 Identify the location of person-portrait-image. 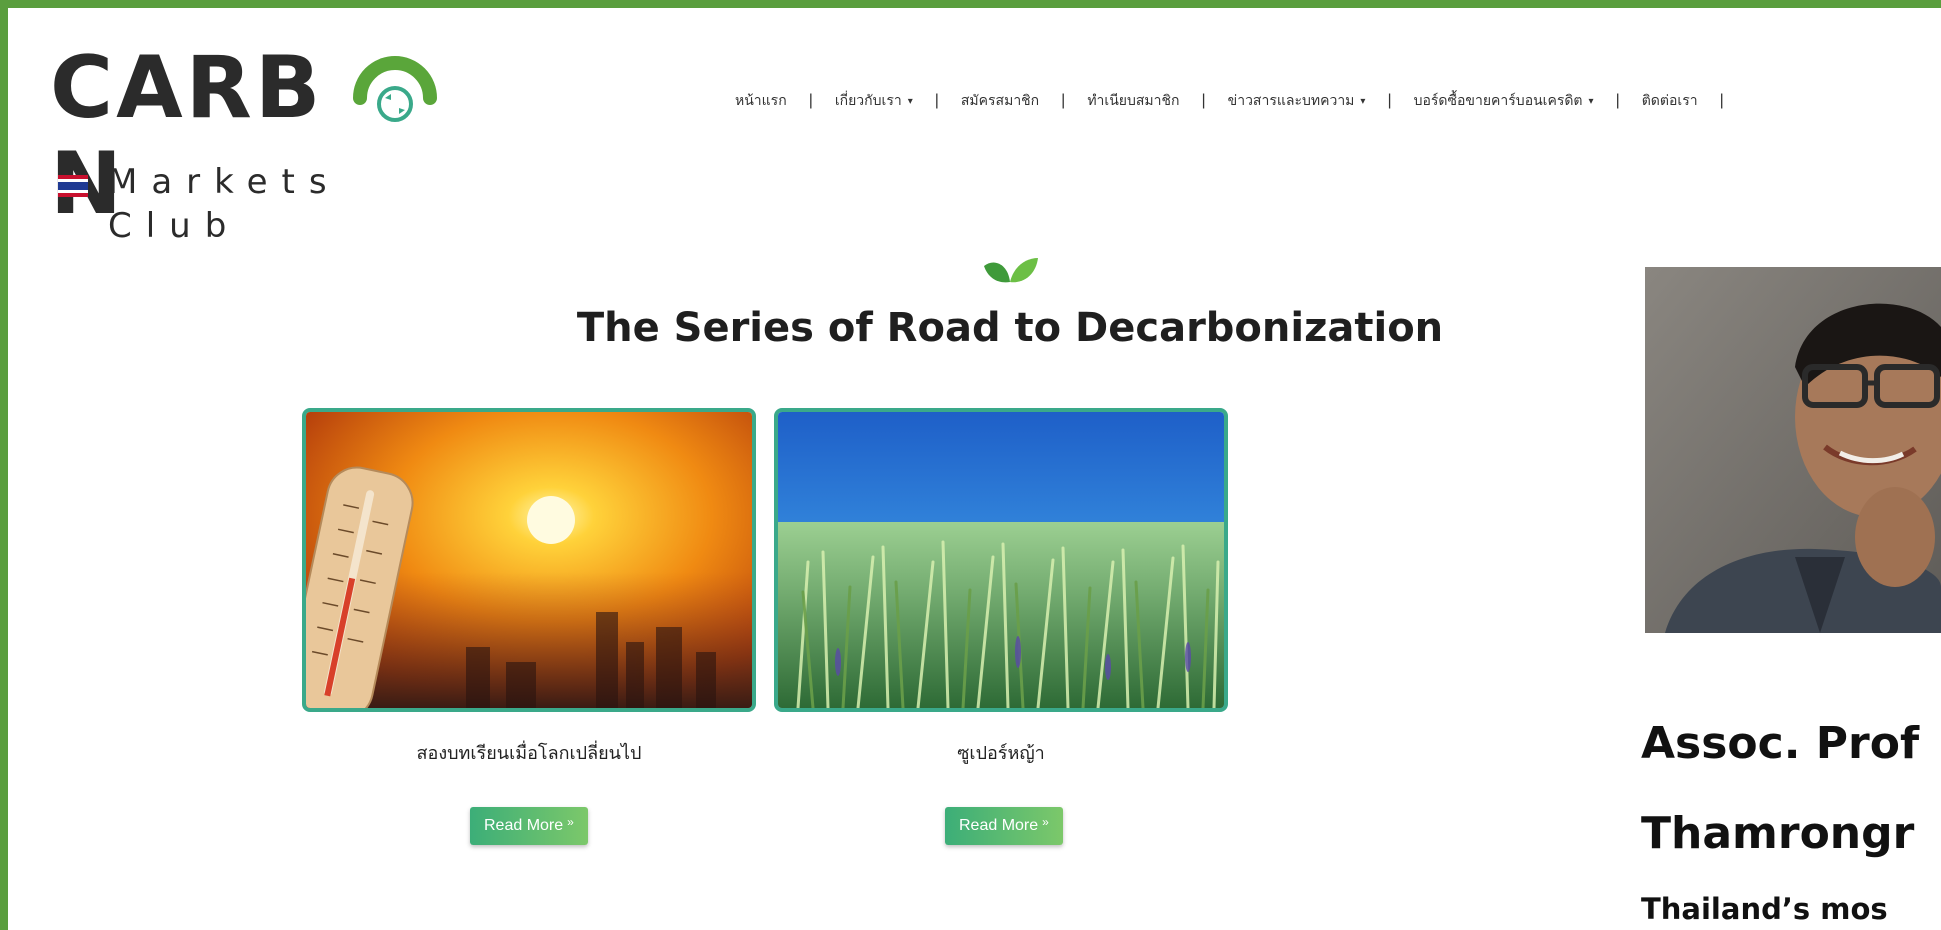
(1793, 450).